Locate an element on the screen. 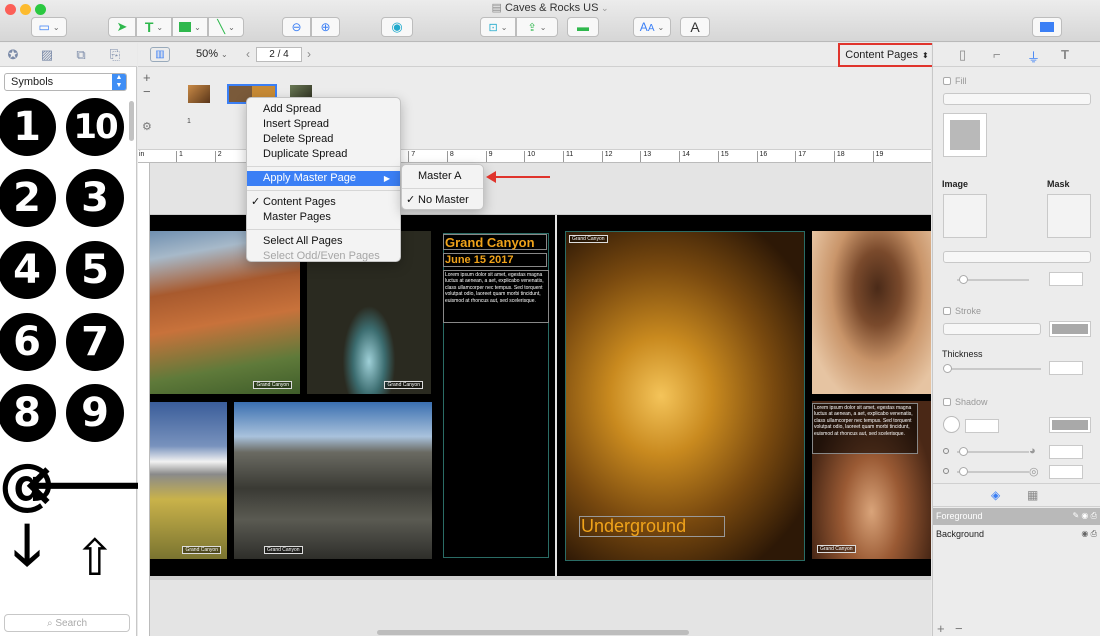 The height and width of the screenshot is (636, 1100). fonts-button: A is located at coordinates (695, 27).